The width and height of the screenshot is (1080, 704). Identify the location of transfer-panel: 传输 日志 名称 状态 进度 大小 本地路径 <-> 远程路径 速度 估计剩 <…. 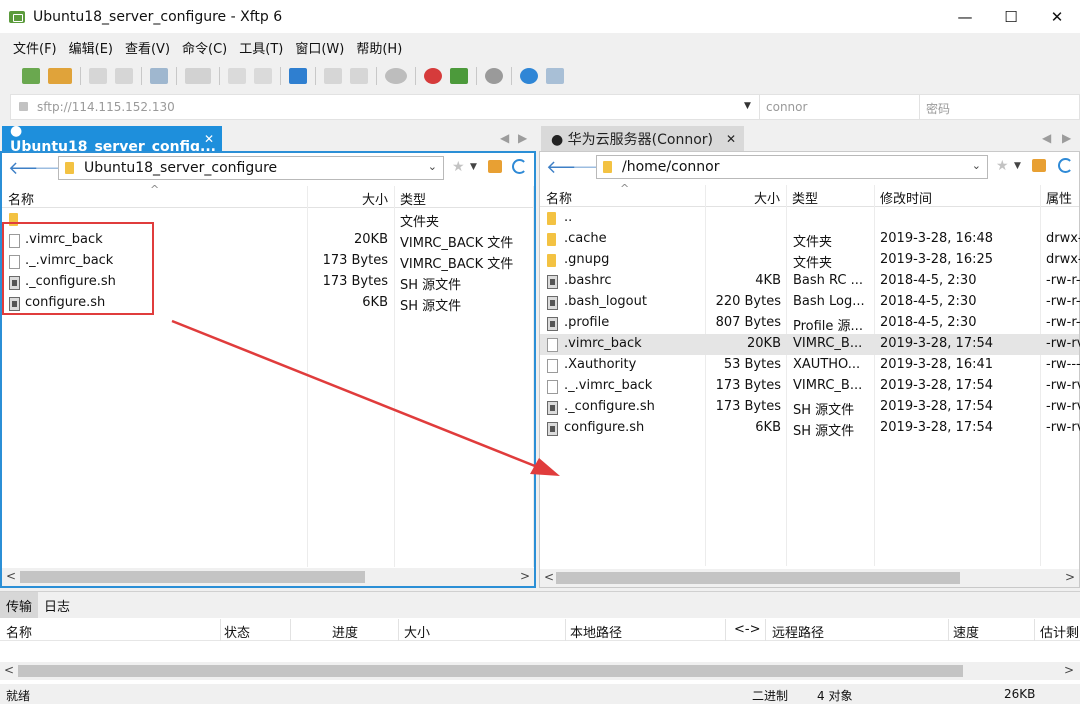
(540, 637).